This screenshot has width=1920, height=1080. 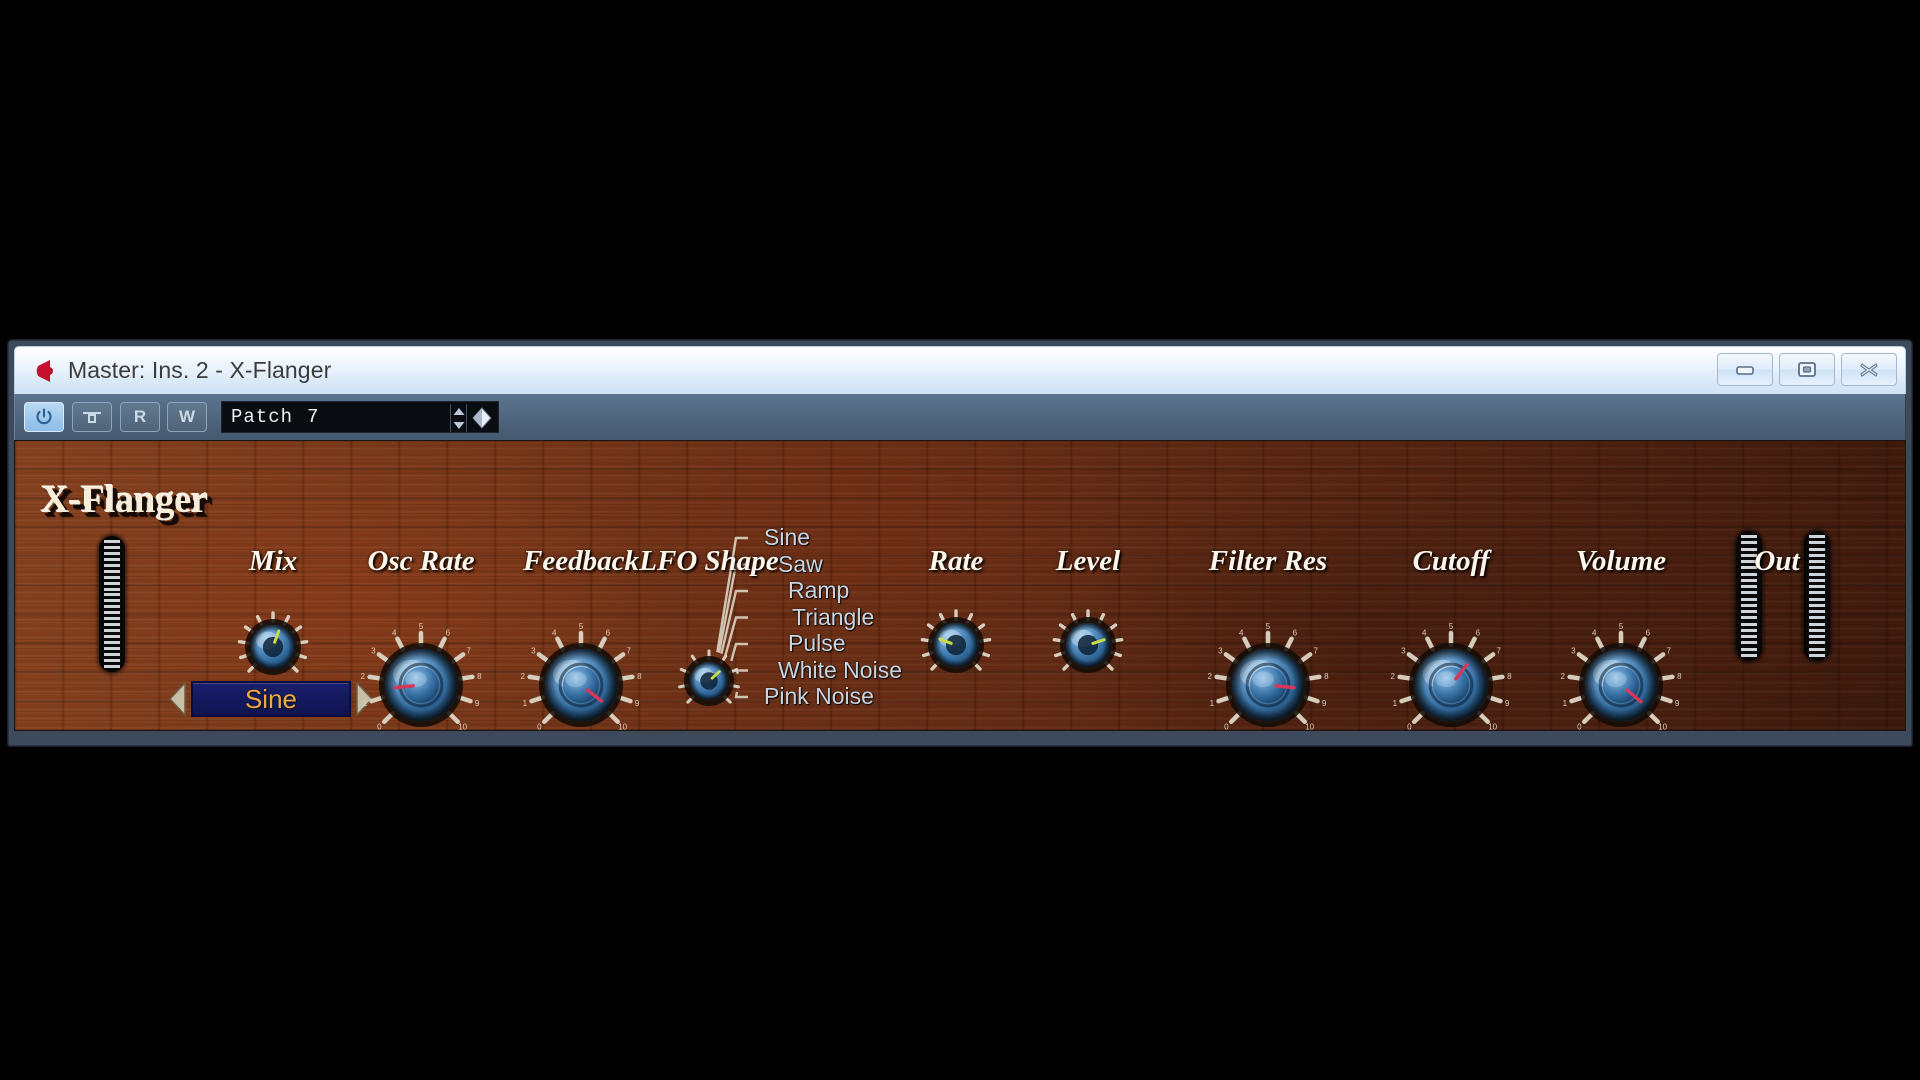 What do you see at coordinates (140, 417) in the screenshot?
I see `read-automation-button: R` at bounding box center [140, 417].